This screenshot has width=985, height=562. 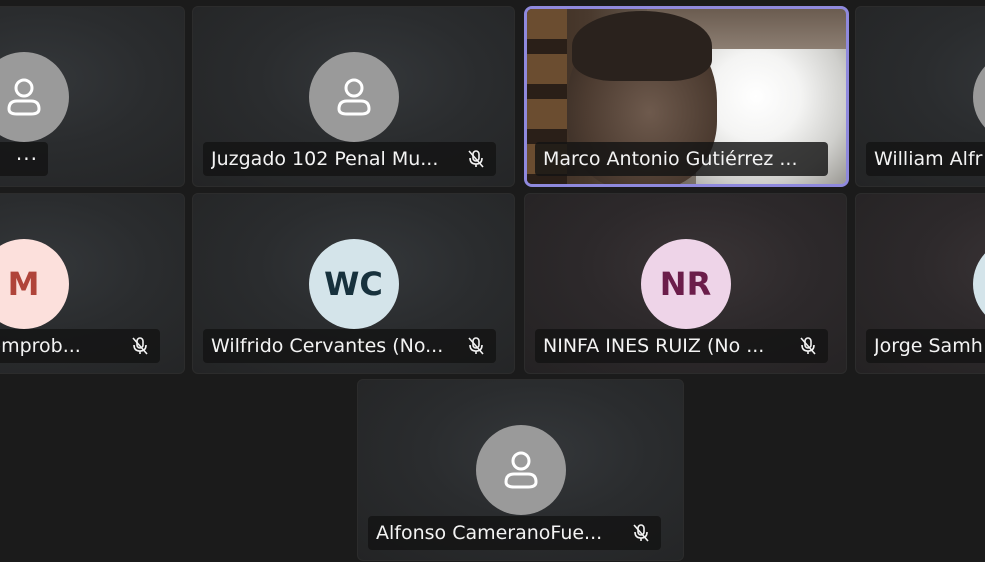 What do you see at coordinates (920, 96) in the screenshot?
I see `participant-tile: William Alfr` at bounding box center [920, 96].